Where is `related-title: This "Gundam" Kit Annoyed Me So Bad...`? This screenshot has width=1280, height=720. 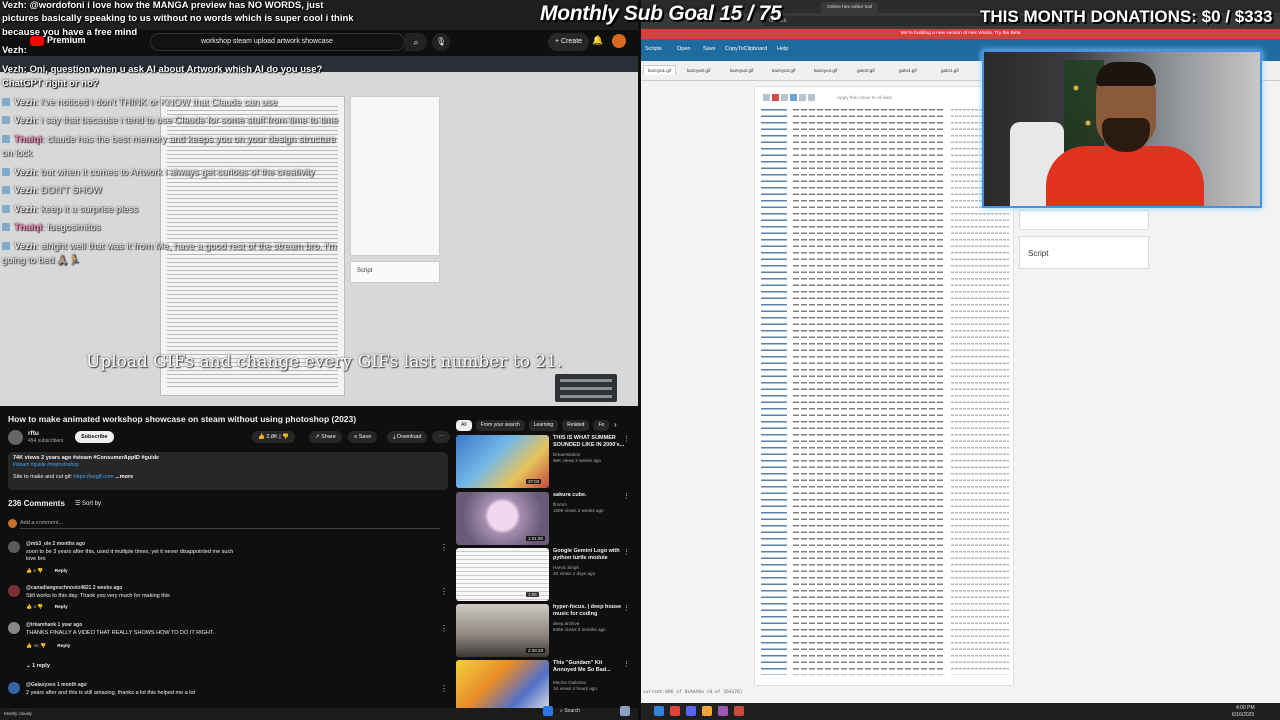 related-title: This "Gundam" Kit Annoyed Me So Bad... is located at coordinates (589, 666).